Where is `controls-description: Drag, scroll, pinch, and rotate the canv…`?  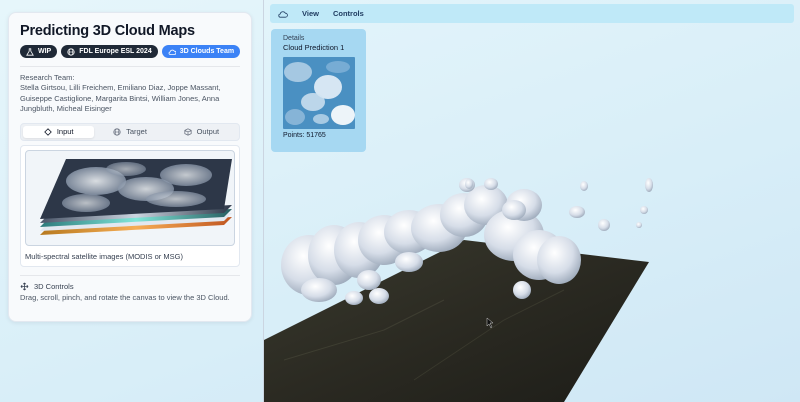
controls-description: Drag, scroll, pinch, and rotate the canv… is located at coordinates (125, 297).